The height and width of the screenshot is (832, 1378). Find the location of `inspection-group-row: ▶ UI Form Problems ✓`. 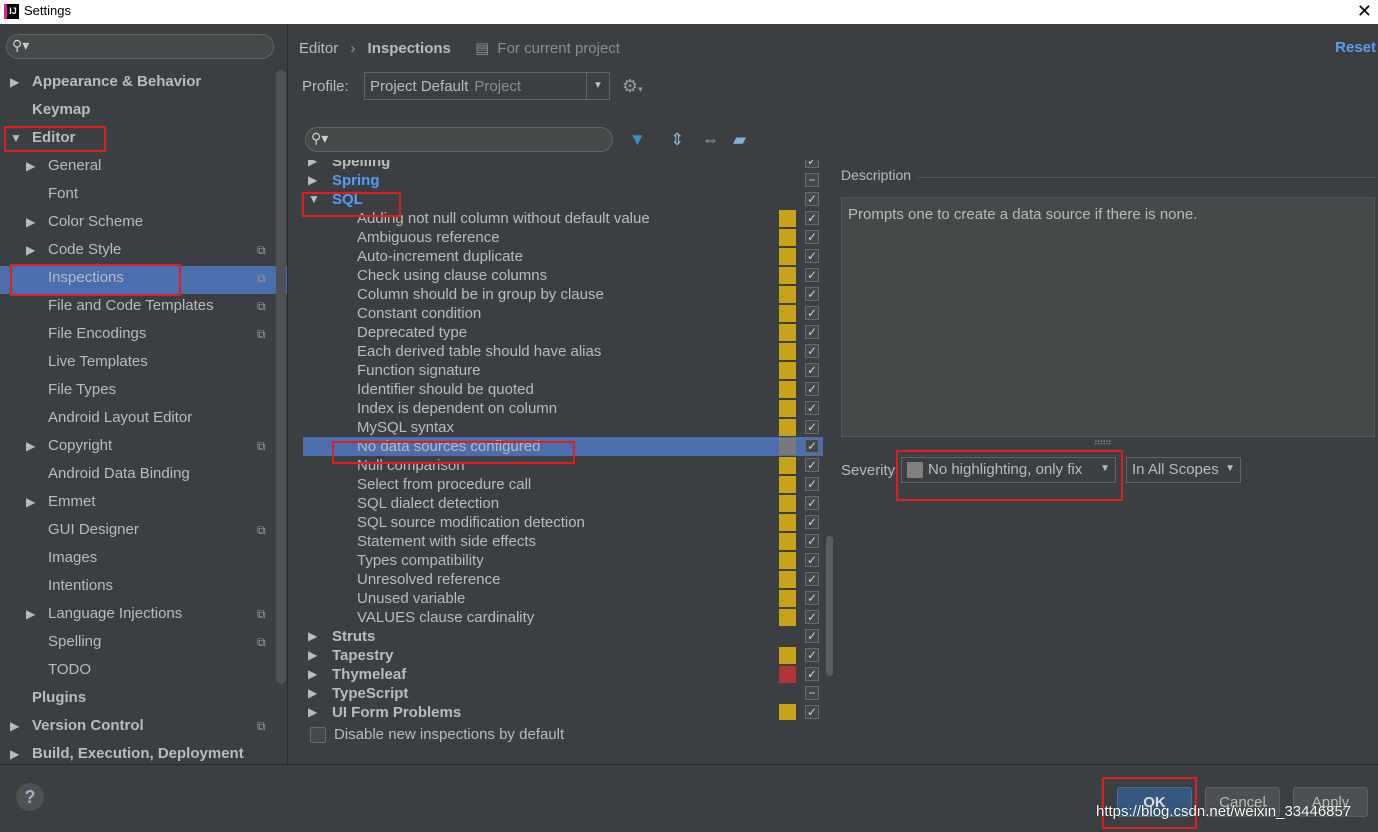

inspection-group-row: ▶ UI Form Problems ✓ is located at coordinates (563, 711).